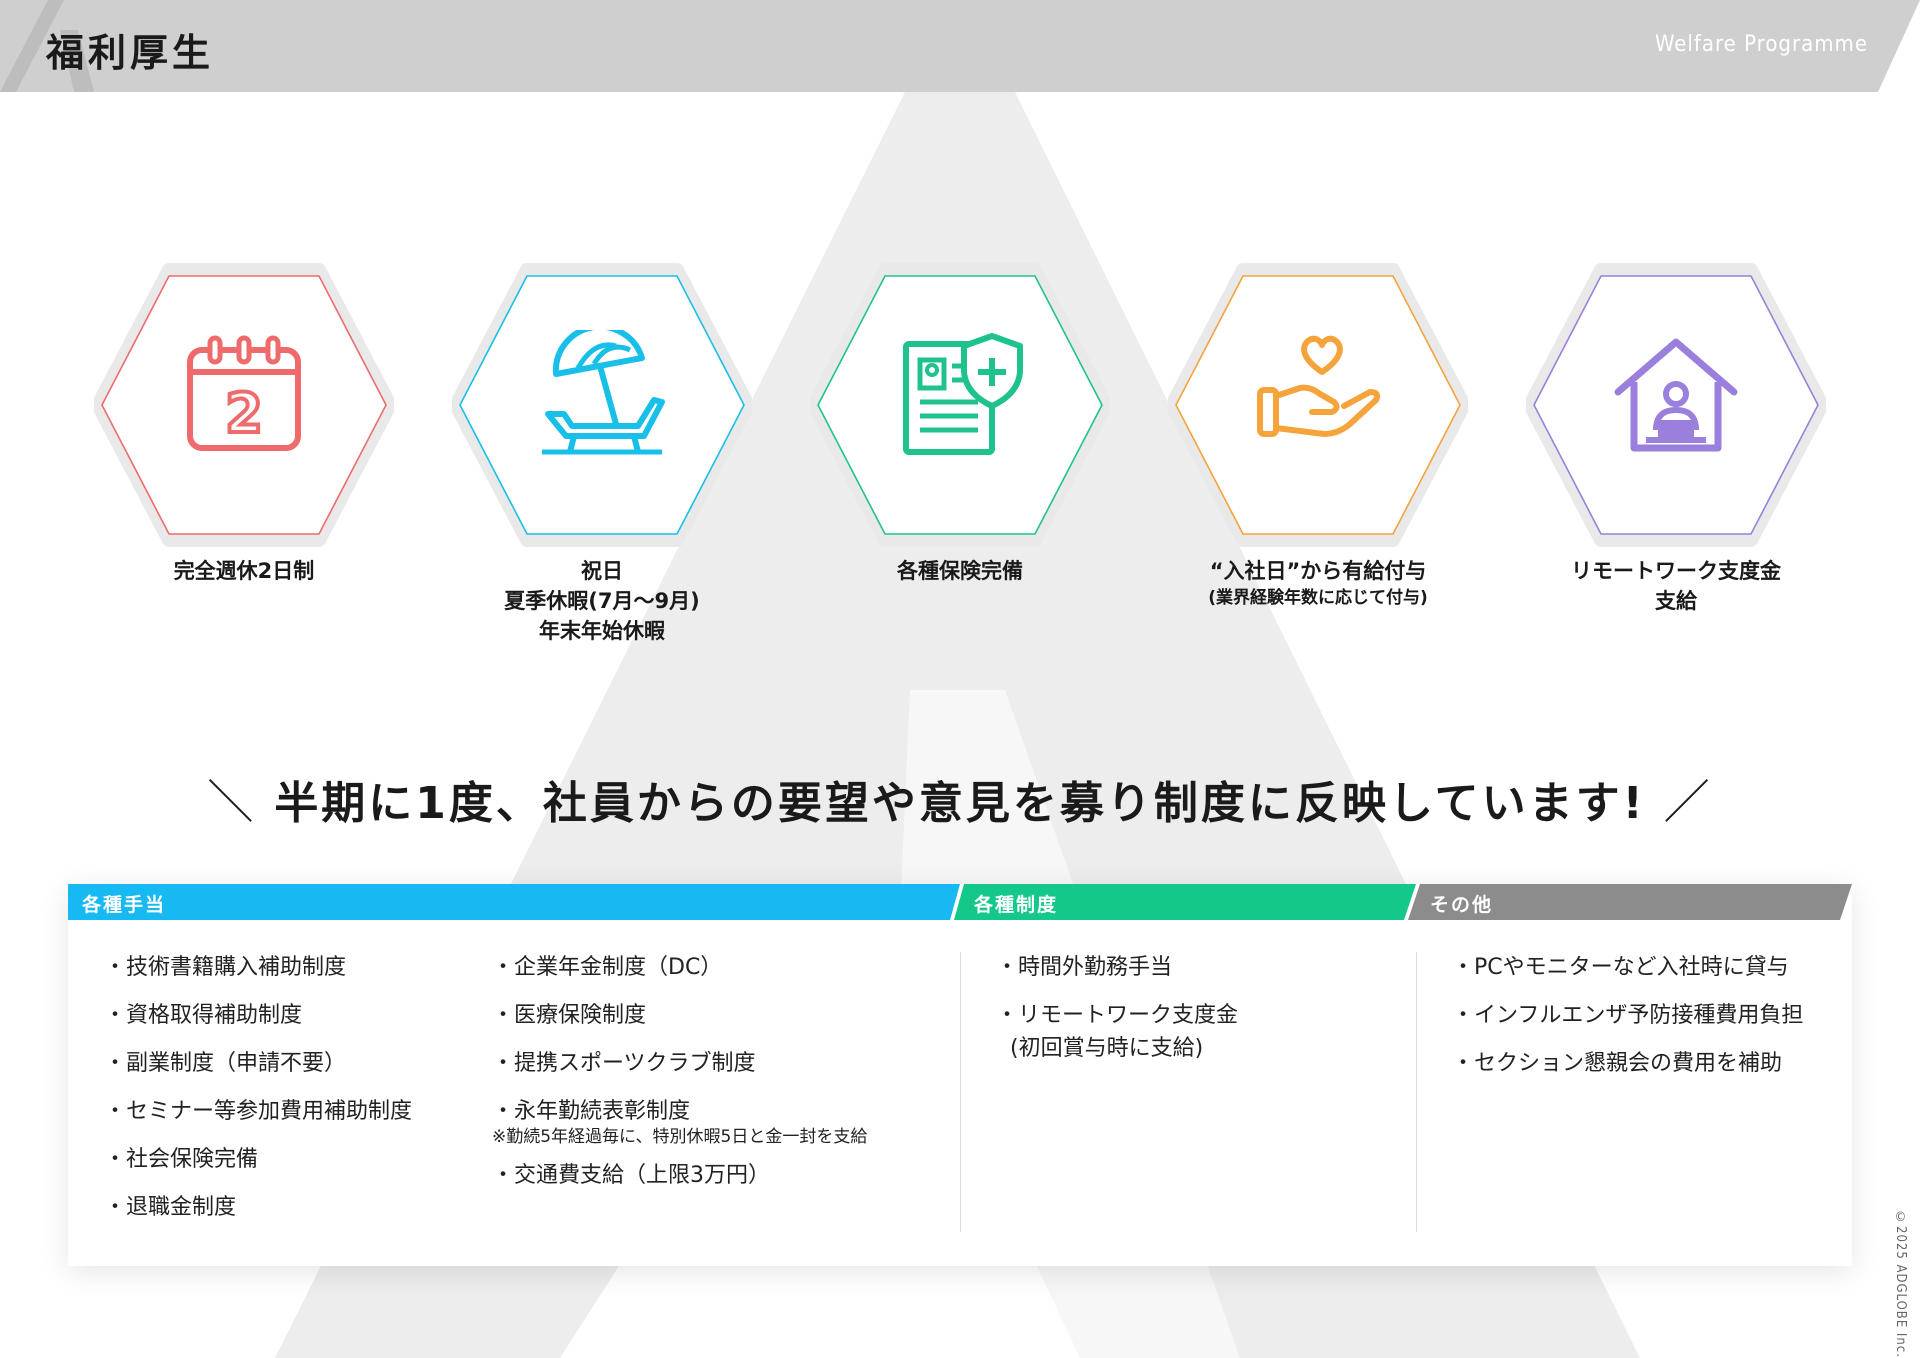  What do you see at coordinates (203, 1015) in the screenshot?
I see `list-item: ・資格取得補助制度` at bounding box center [203, 1015].